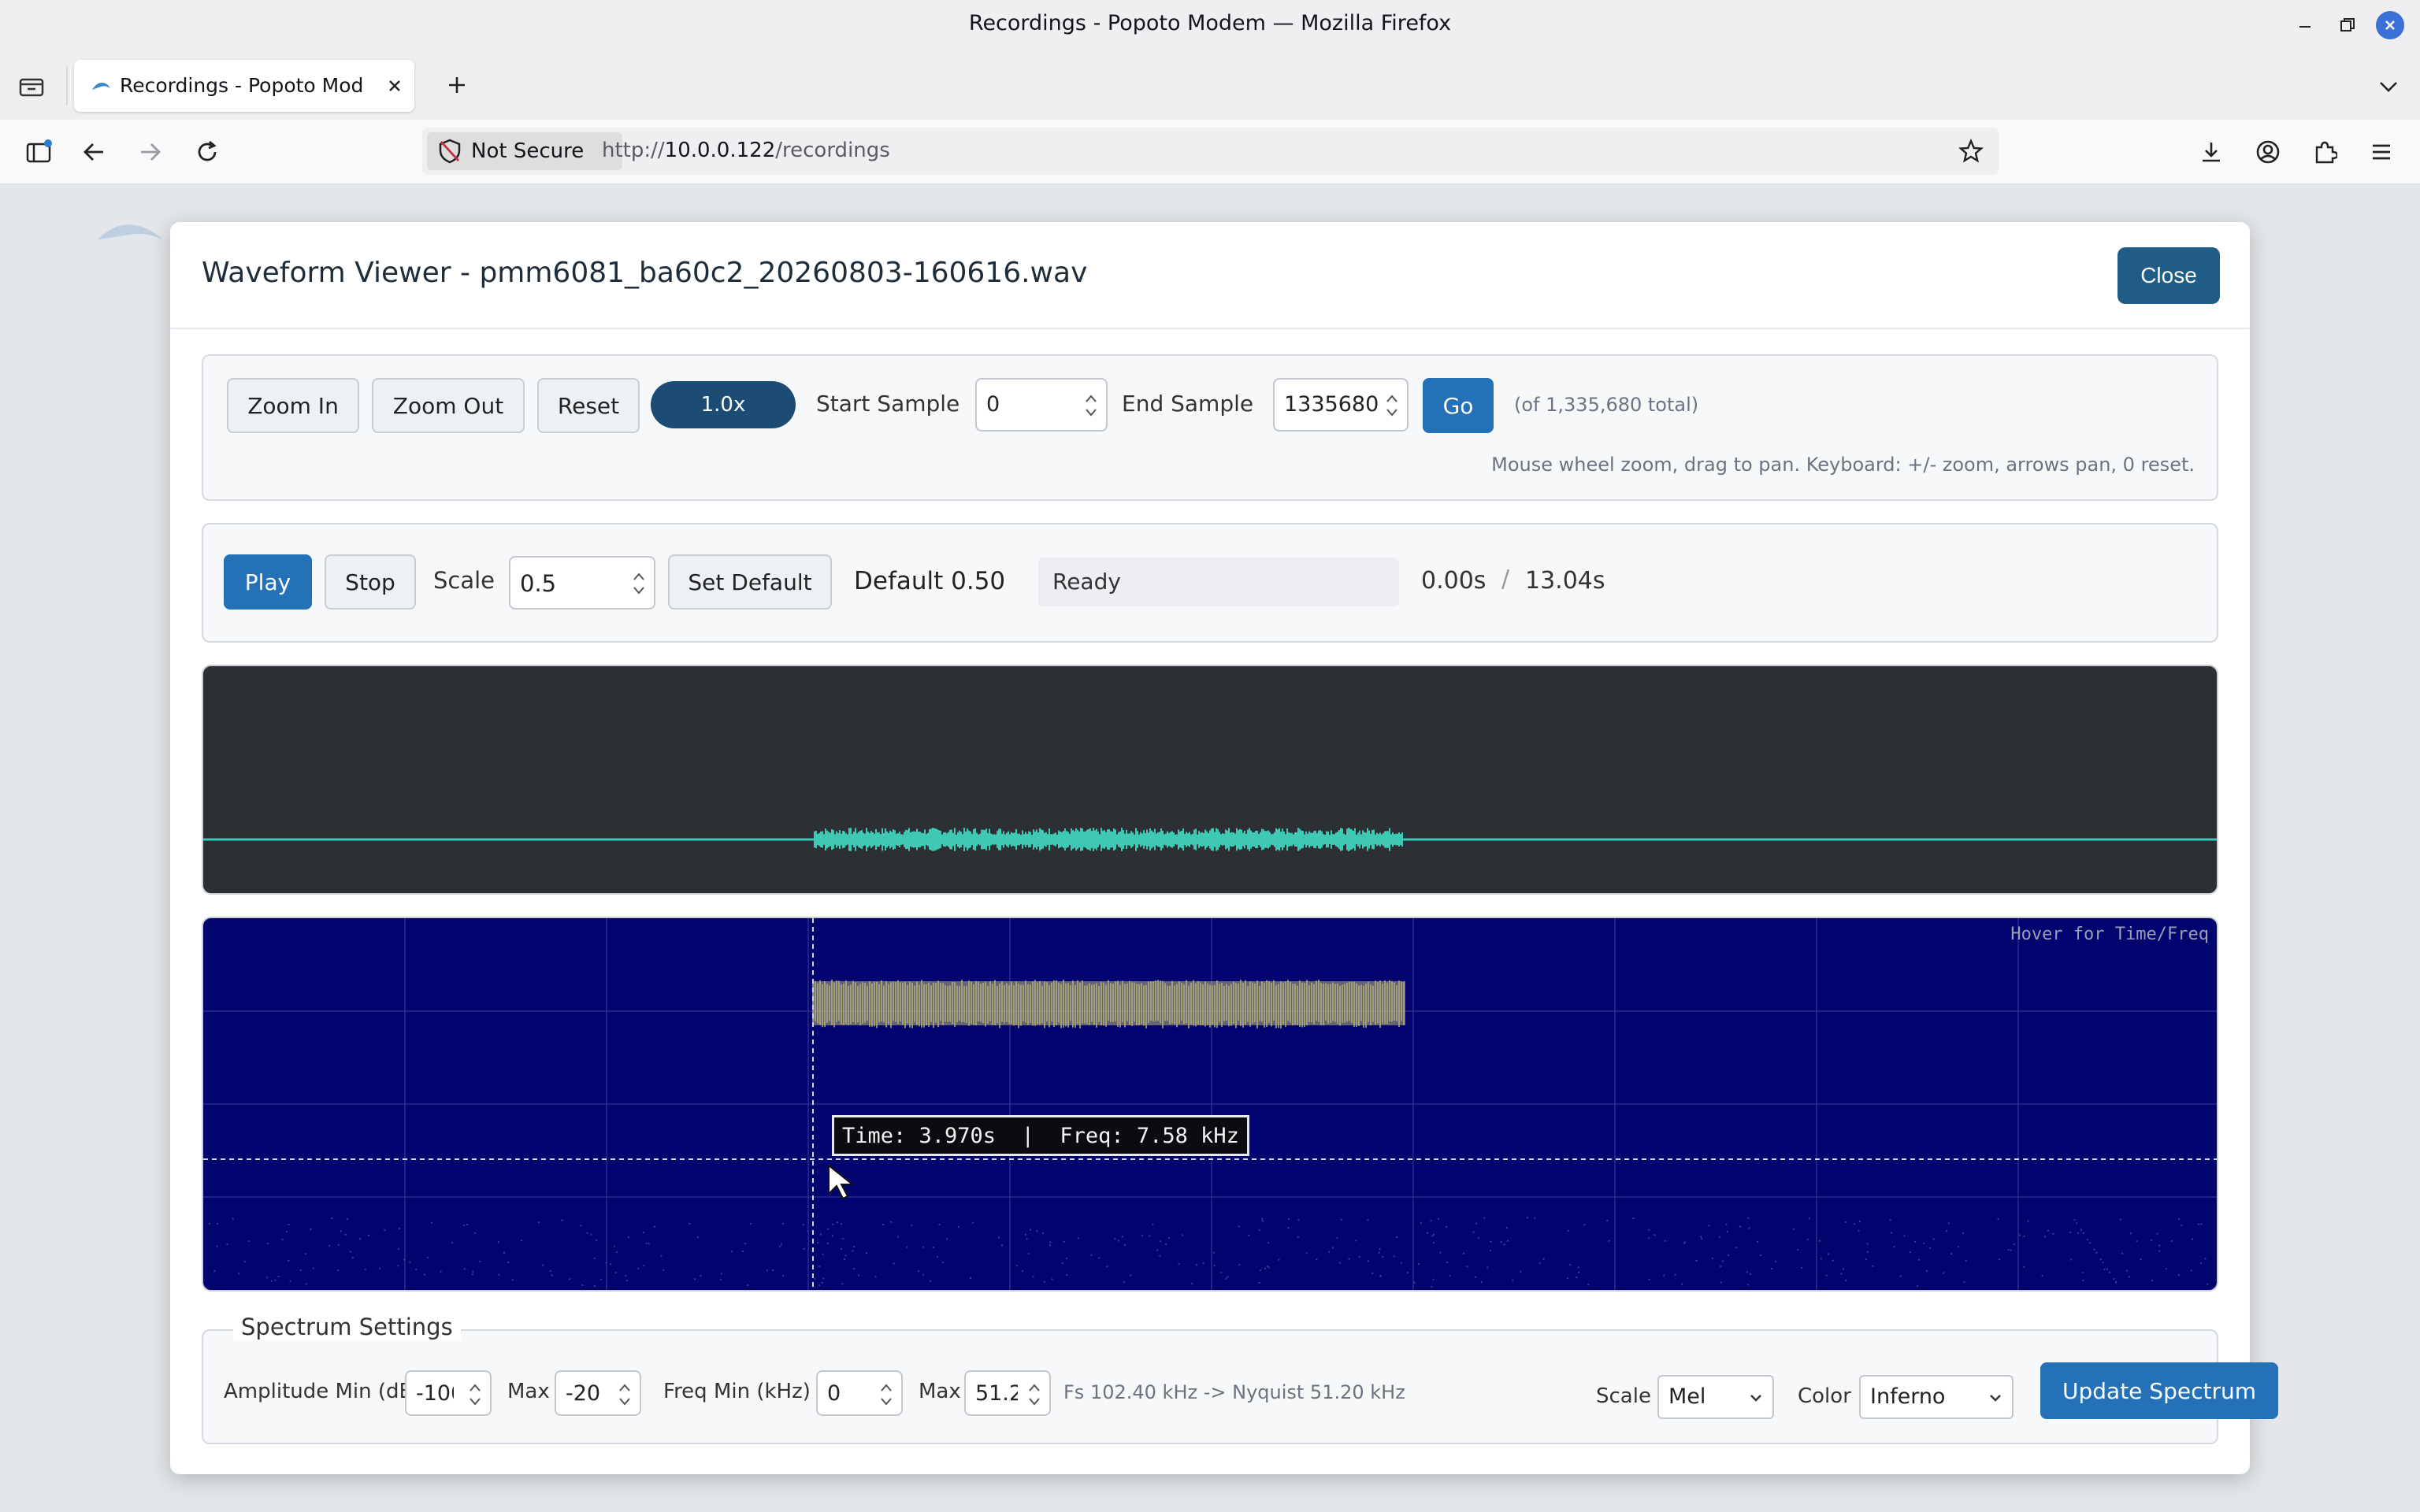 The height and width of the screenshot is (1512, 2420). I want to click on restore-icon, so click(2347, 25).